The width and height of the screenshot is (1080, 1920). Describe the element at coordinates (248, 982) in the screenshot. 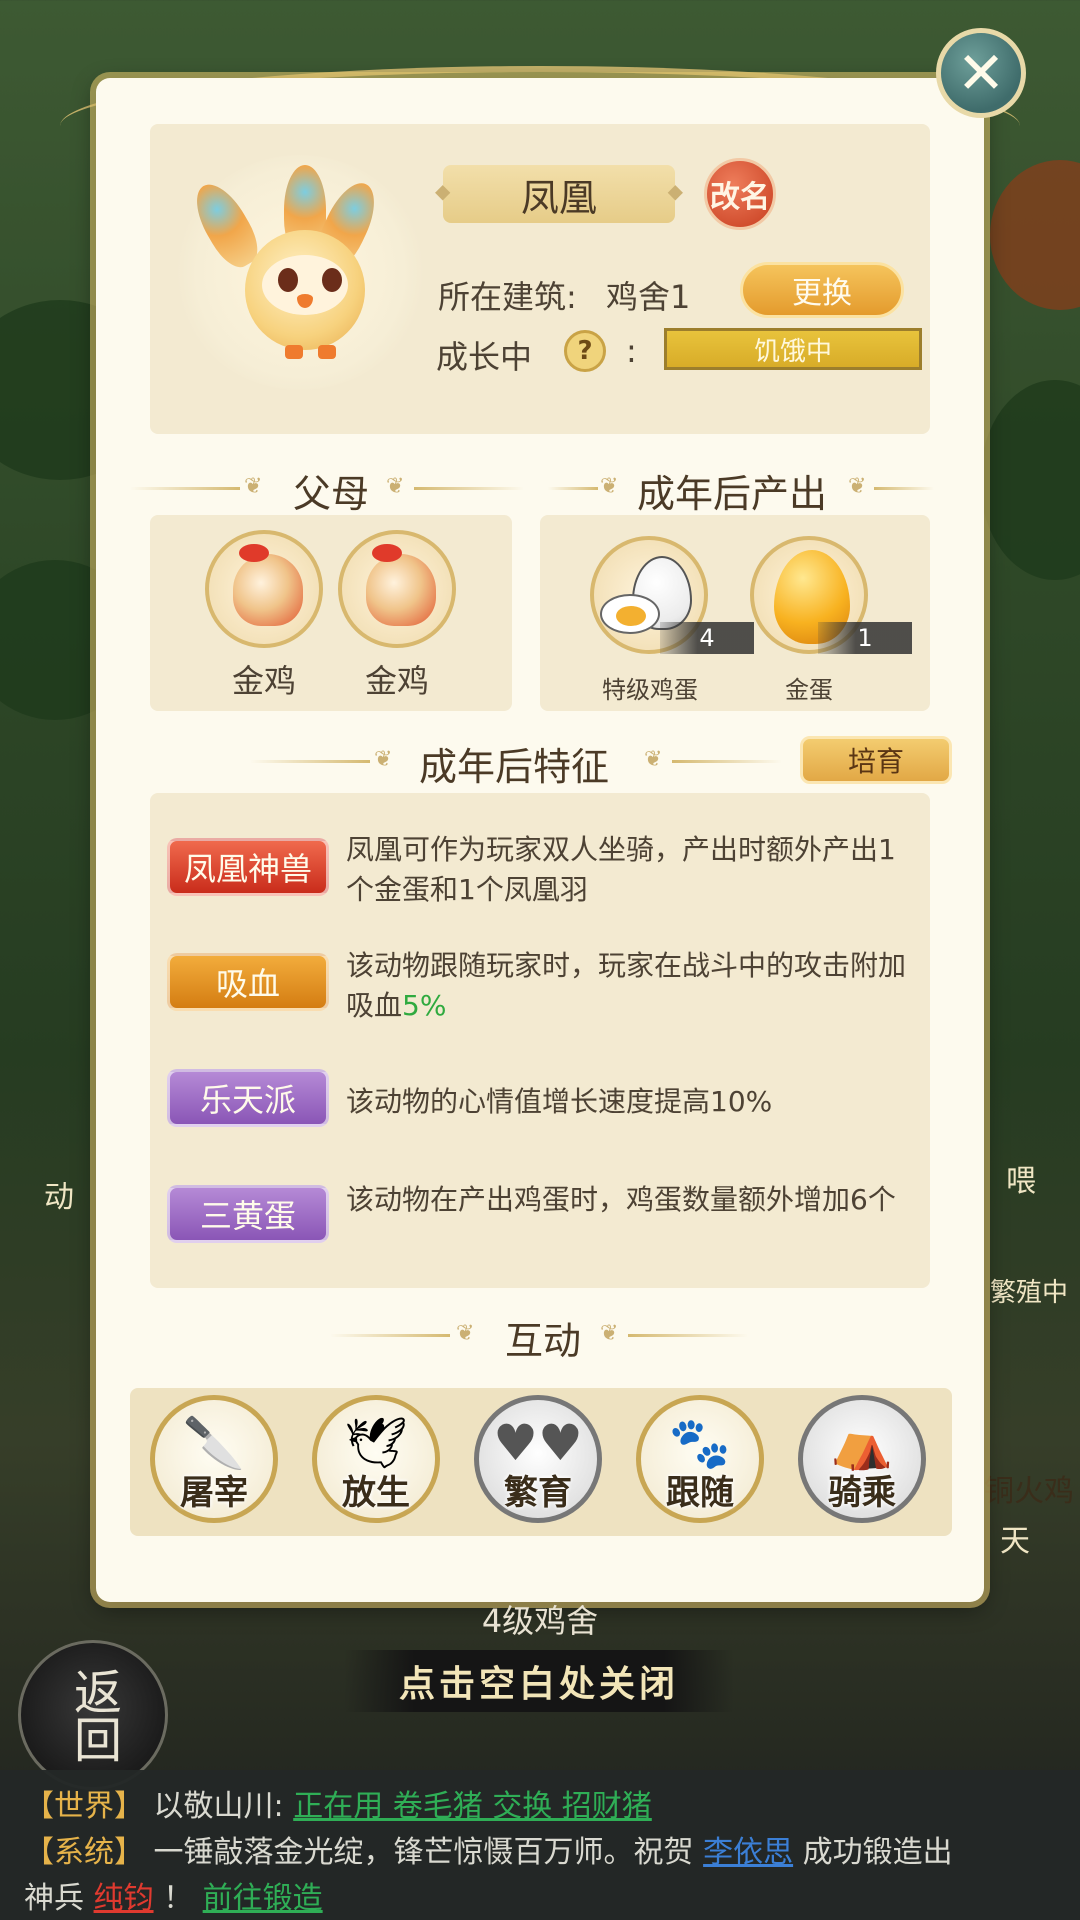

I see `trait-tag-lifesteal: 吸血` at that location.